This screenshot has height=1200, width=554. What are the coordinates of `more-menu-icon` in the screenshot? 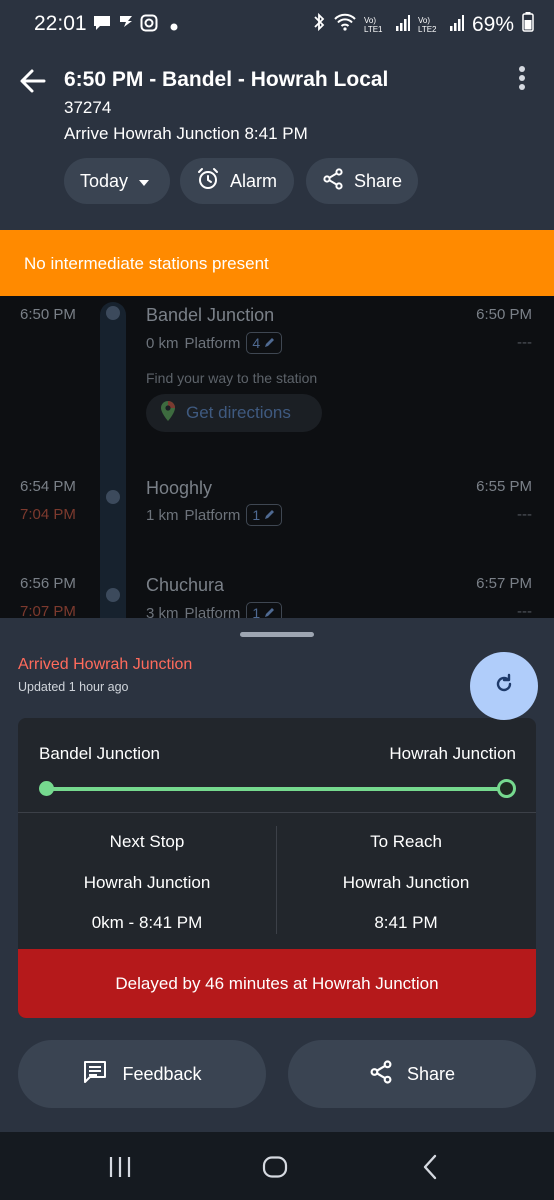 It's located at (522, 80).